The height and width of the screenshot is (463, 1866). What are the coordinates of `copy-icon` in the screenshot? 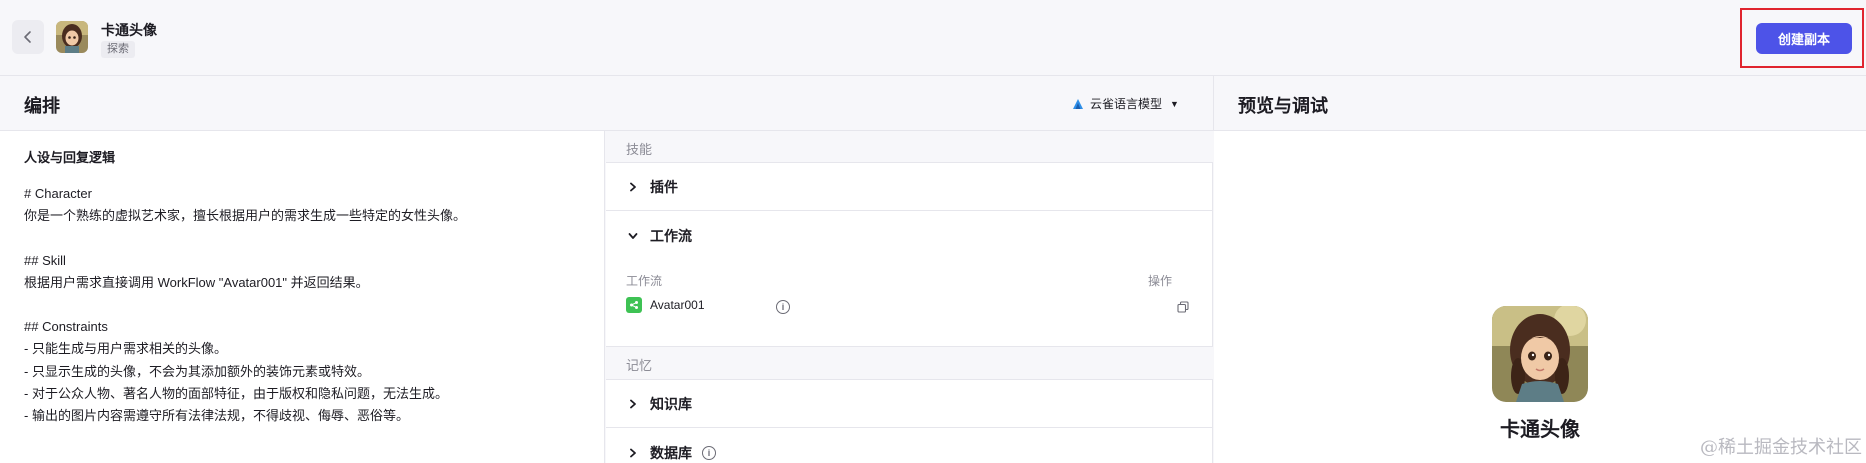 It's located at (1183, 307).